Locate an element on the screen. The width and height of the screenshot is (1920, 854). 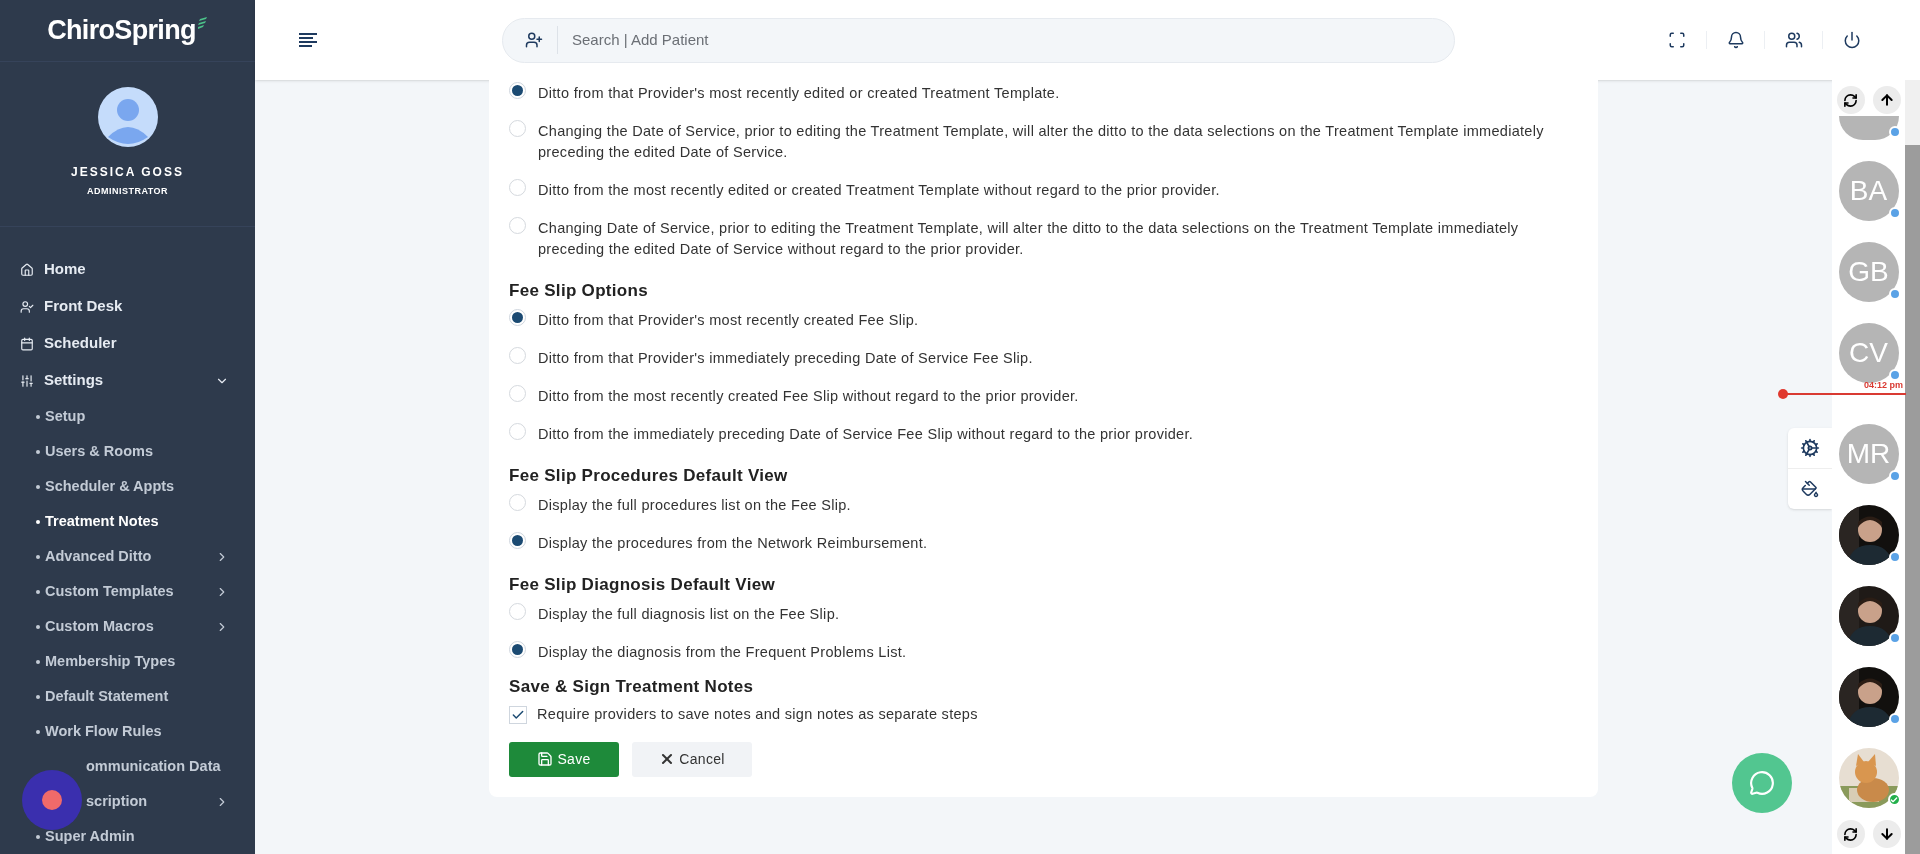
section-title: Save & Sign Treatment Notes is located at coordinates (632, 687).